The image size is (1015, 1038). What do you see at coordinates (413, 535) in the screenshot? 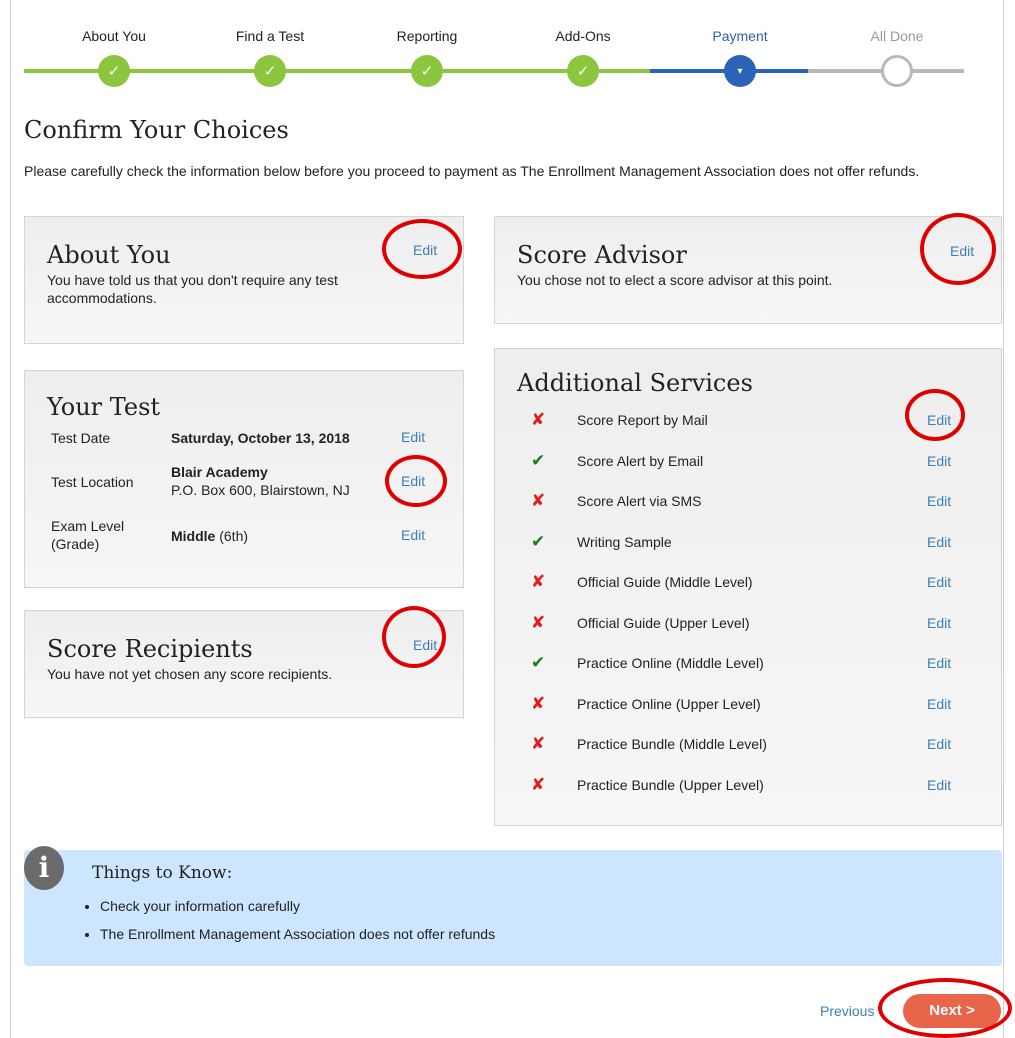
I see `exam-level-edit-link: Edit` at bounding box center [413, 535].